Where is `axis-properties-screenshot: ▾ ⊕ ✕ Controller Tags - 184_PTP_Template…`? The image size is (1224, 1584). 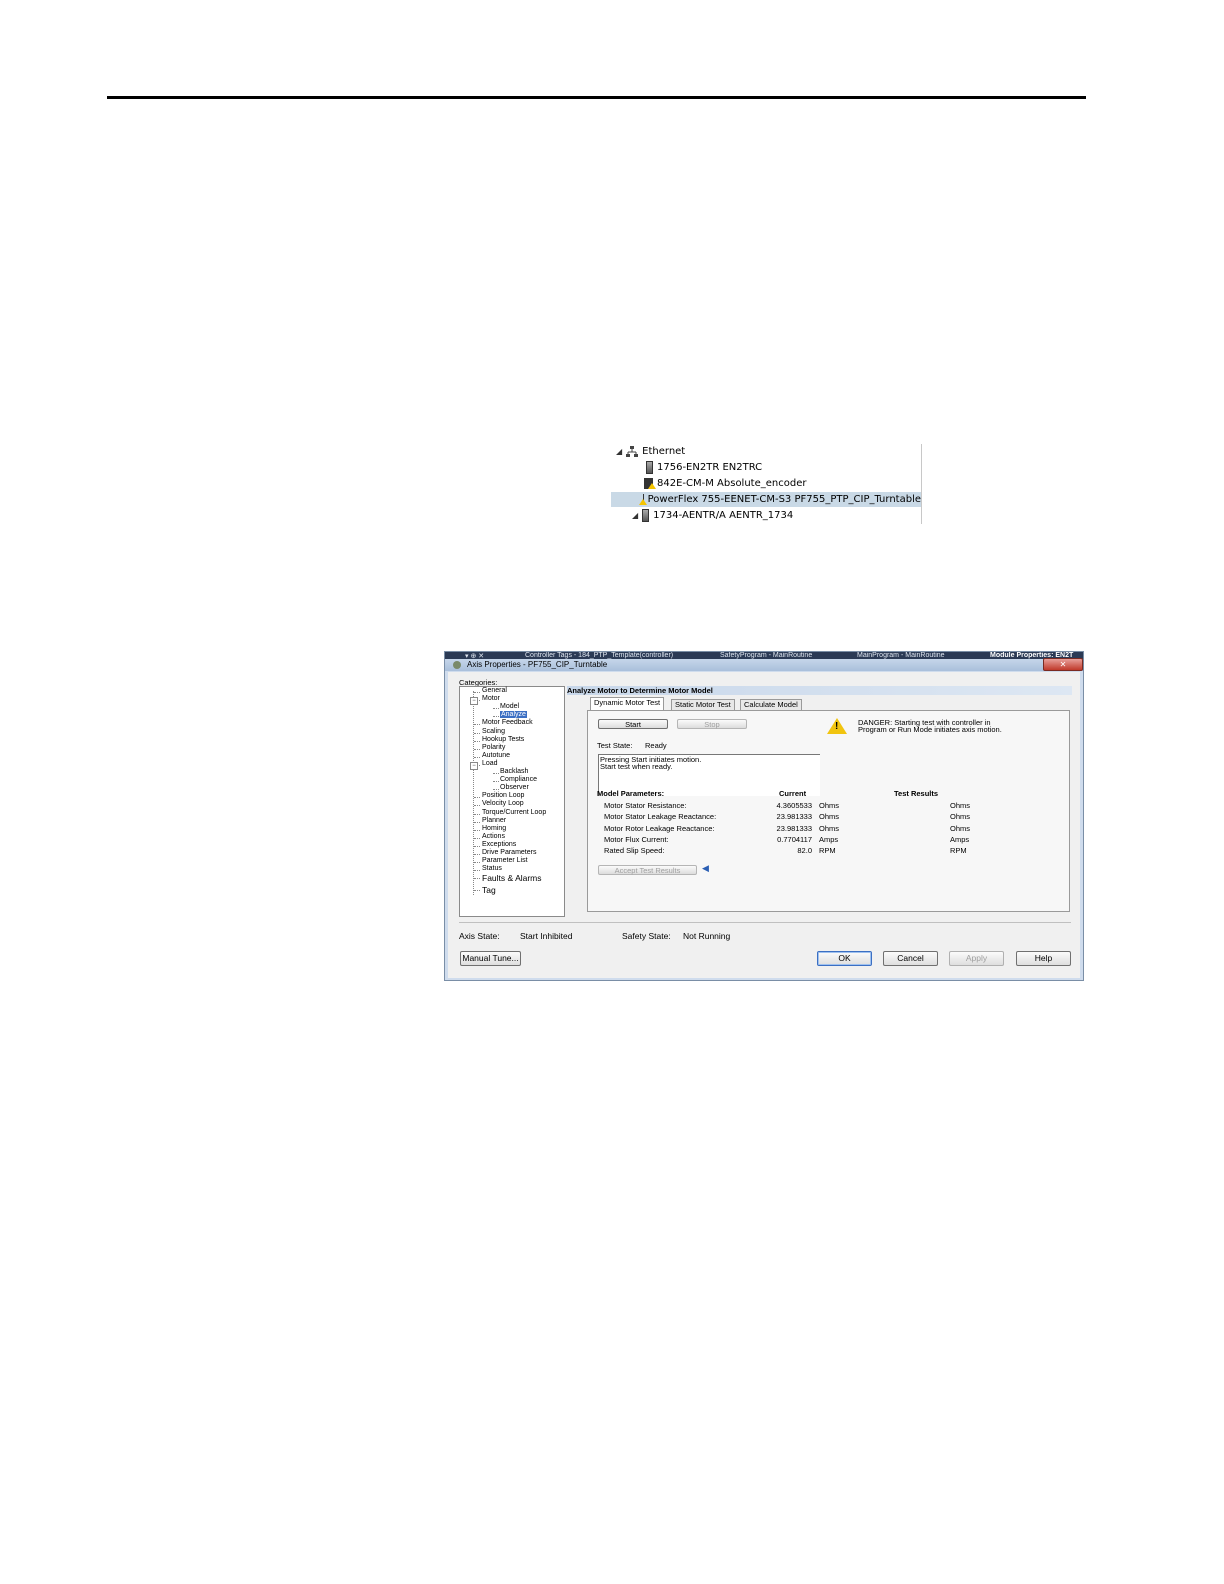 axis-properties-screenshot: ▾ ⊕ ✕ Controller Tags - 184_PTP_Template… is located at coordinates (764, 816).